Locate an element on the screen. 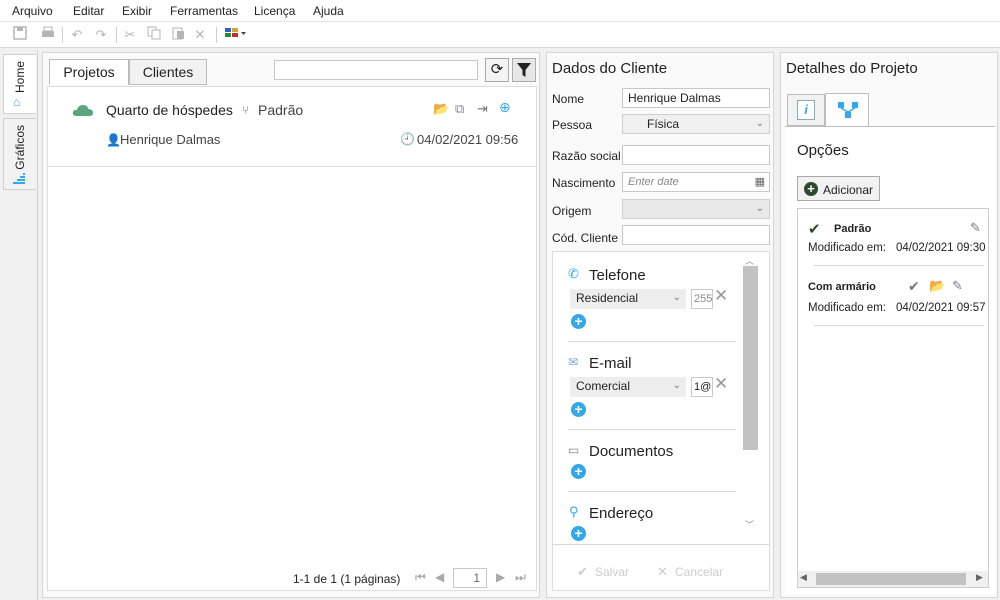  add-document-button: + is located at coordinates (578, 471).